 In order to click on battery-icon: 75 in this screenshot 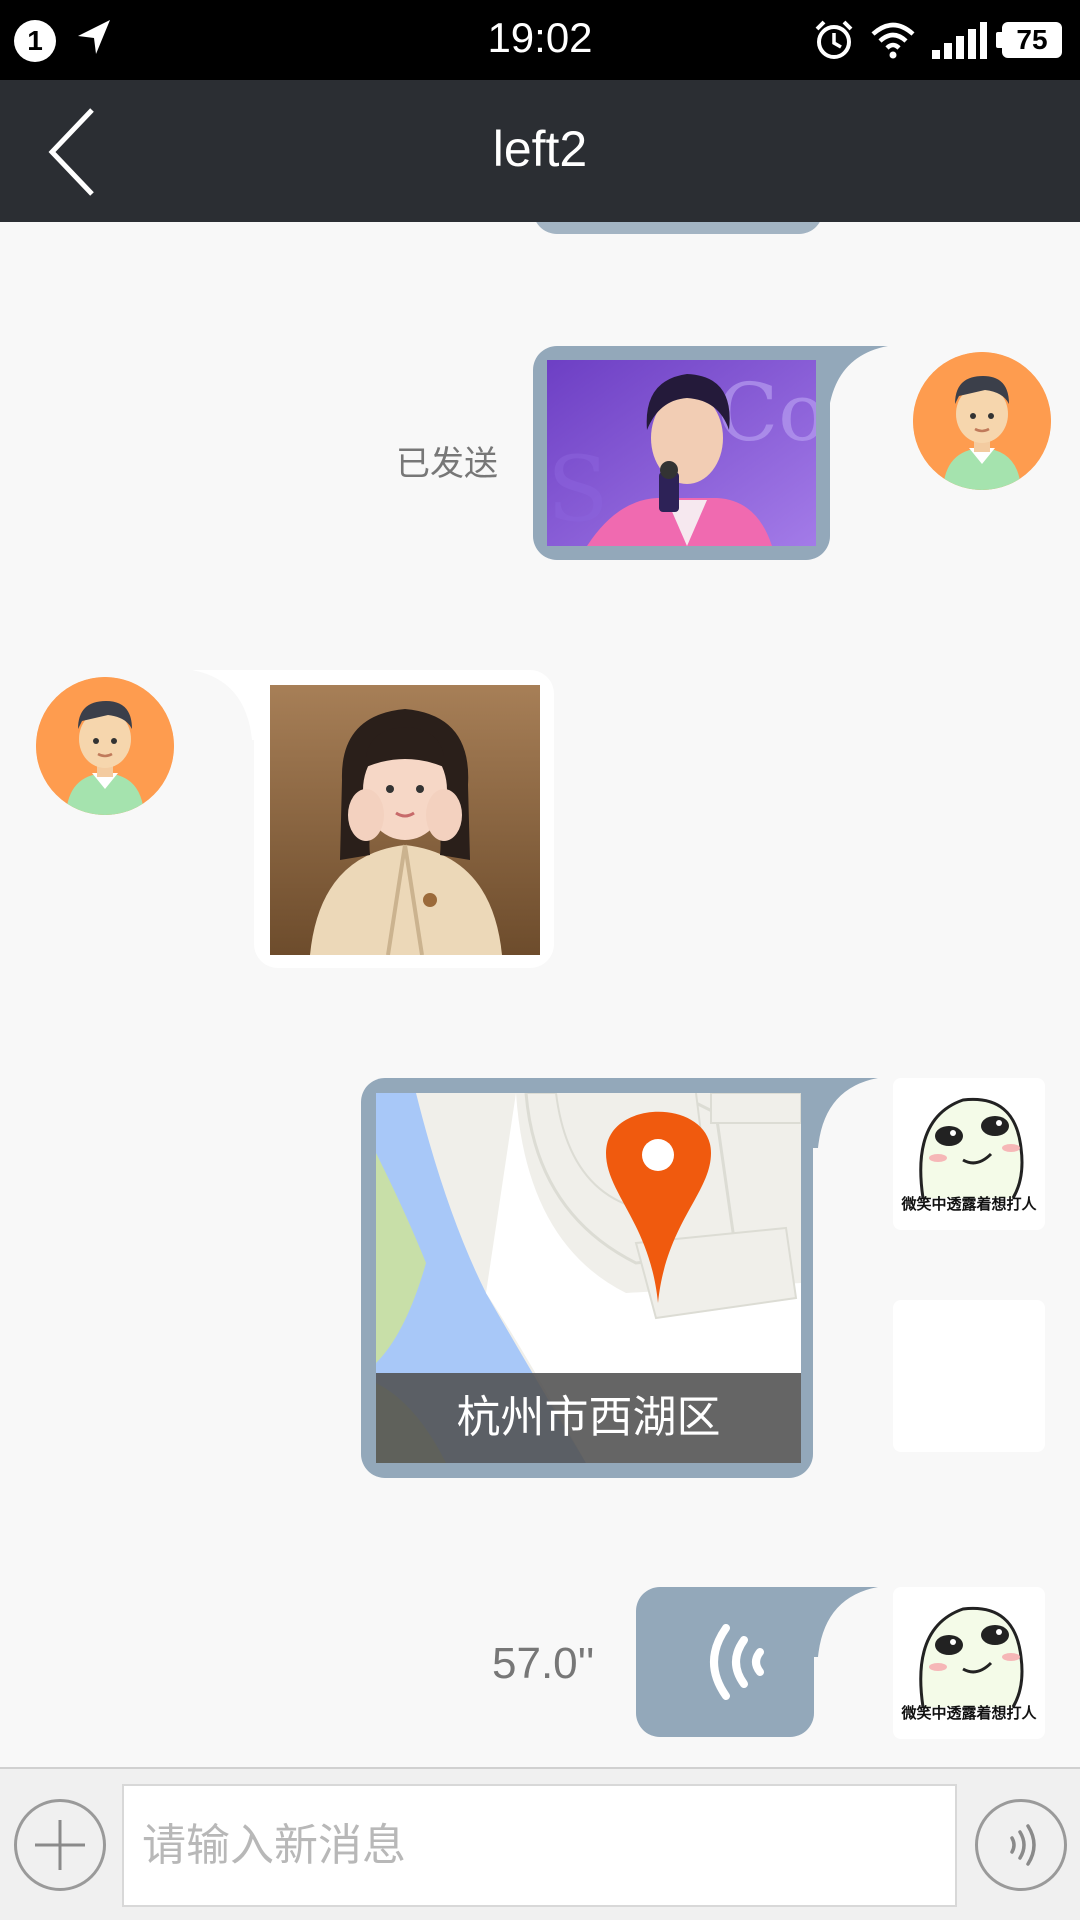, I will do `click(1029, 40)`.